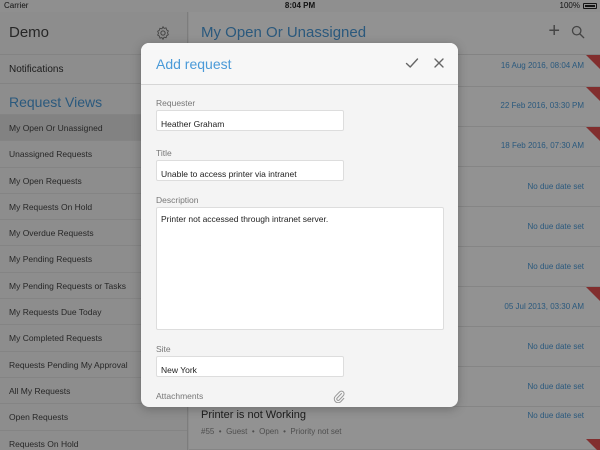 This screenshot has height=450, width=600. I want to click on requester-field, so click(250, 120).